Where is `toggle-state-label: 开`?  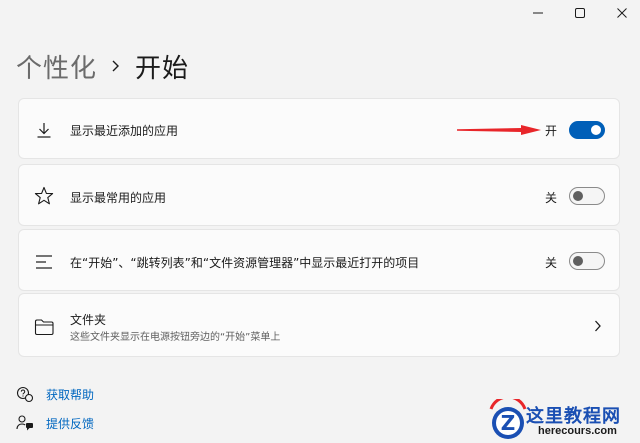
toggle-state-label: 开 is located at coordinates (551, 131).